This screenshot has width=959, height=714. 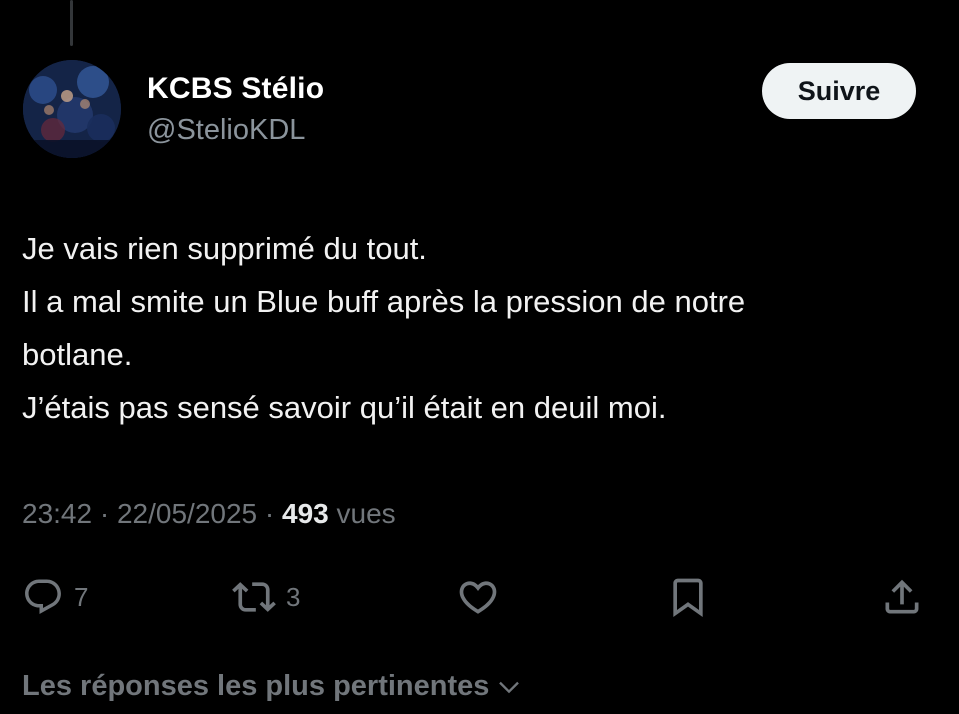 I want to click on like-button, so click(x=478, y=597).